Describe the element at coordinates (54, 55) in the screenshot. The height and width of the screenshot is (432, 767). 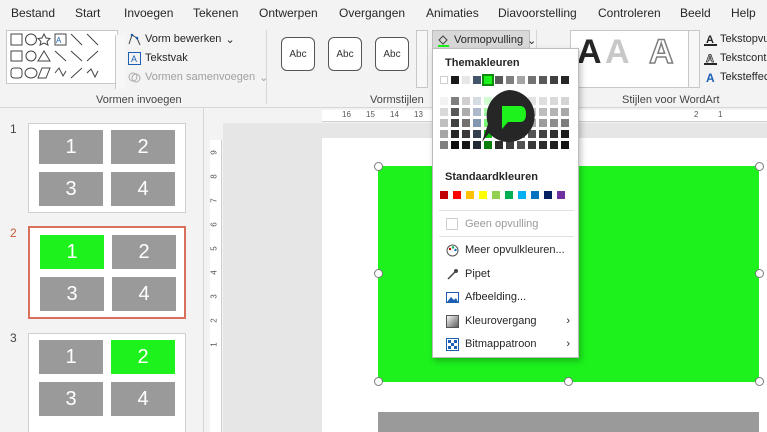
I see `shapes-gallery-icons: A` at that location.